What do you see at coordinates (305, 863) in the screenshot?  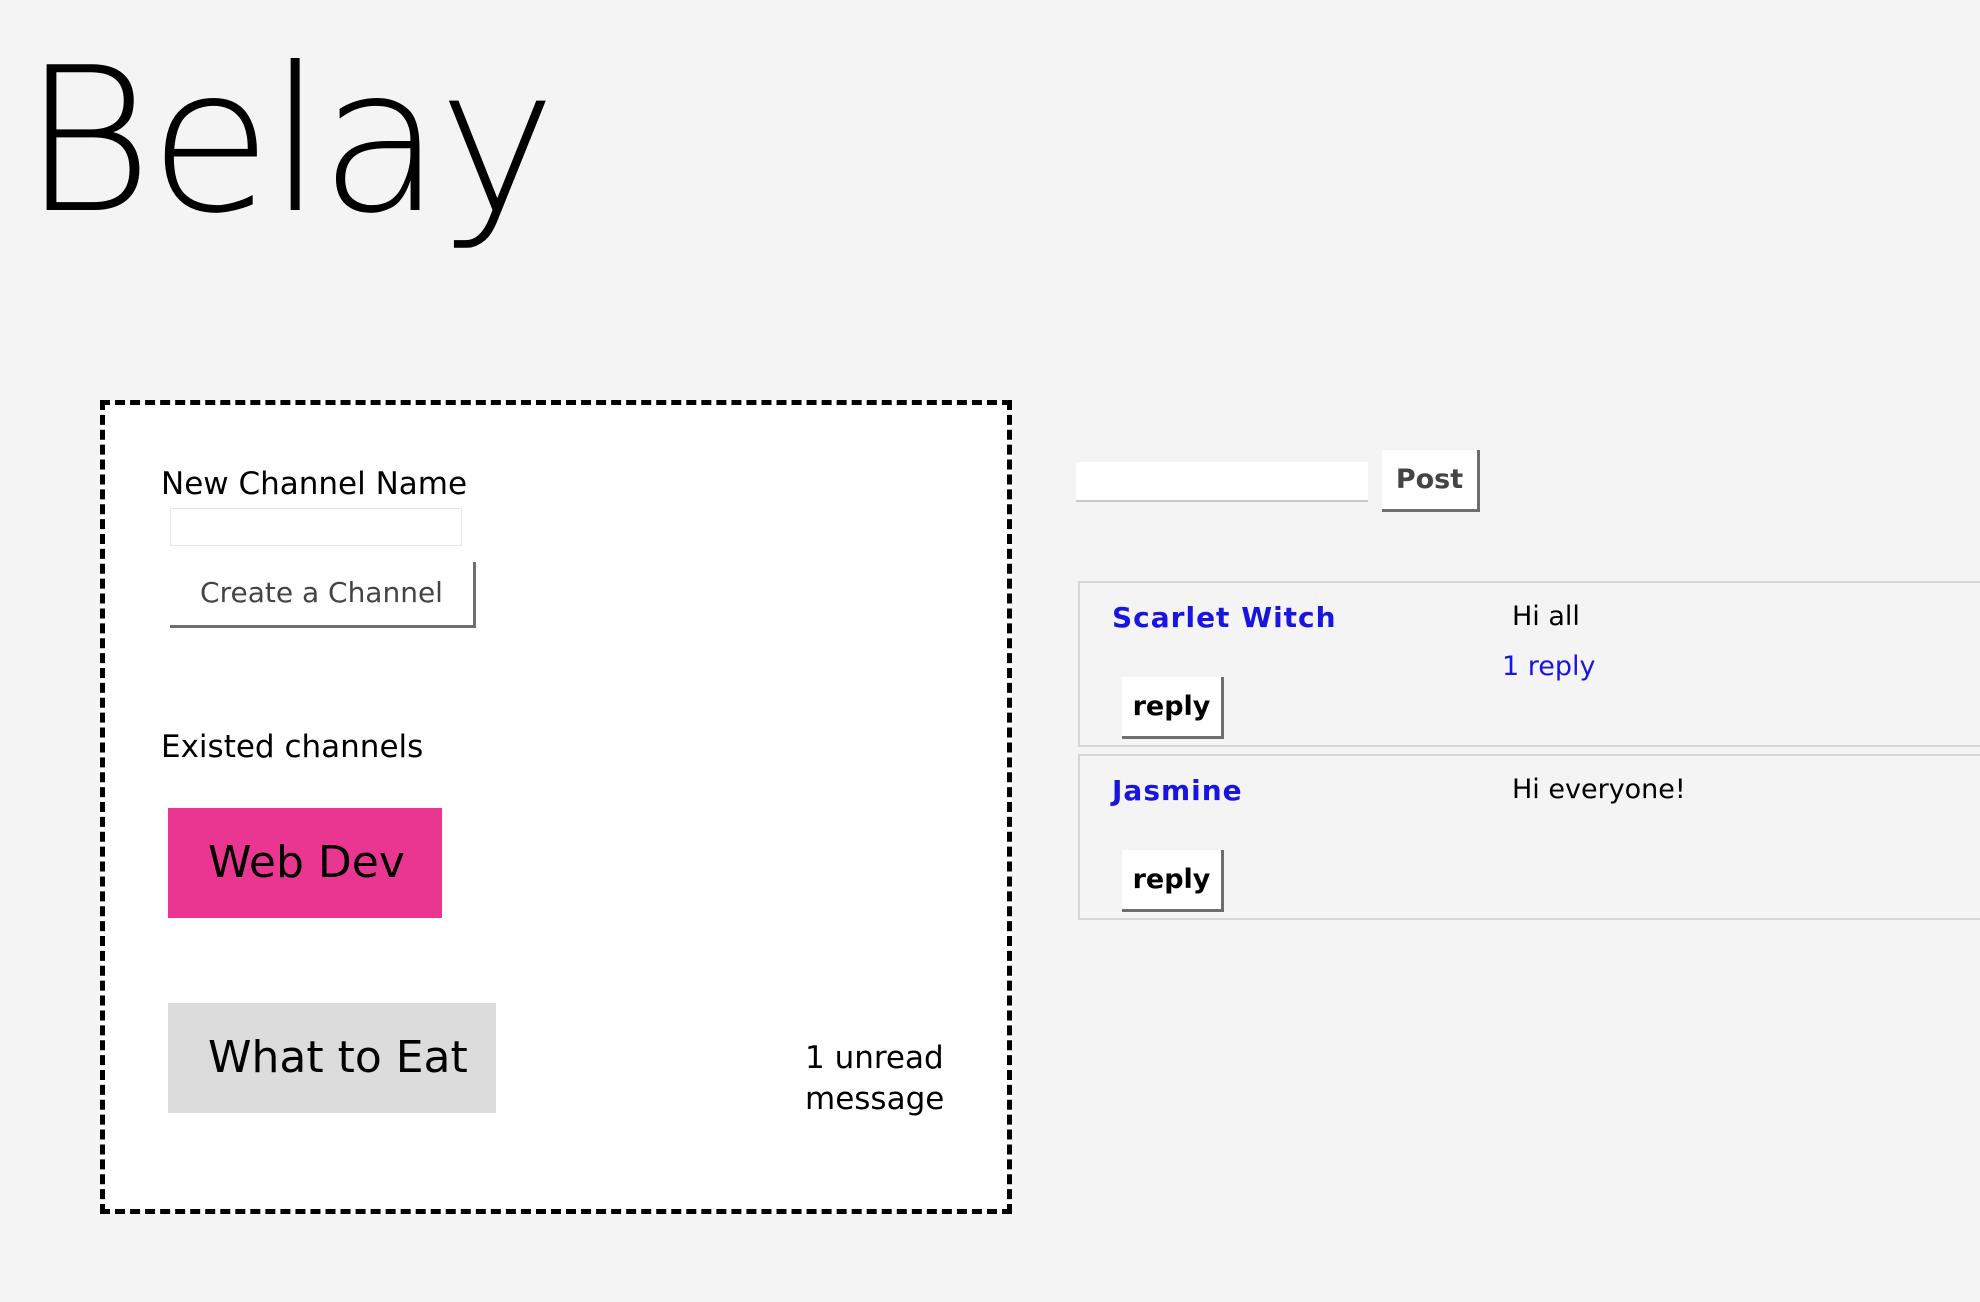 I see `channel-web-dev-button: Web Dev` at bounding box center [305, 863].